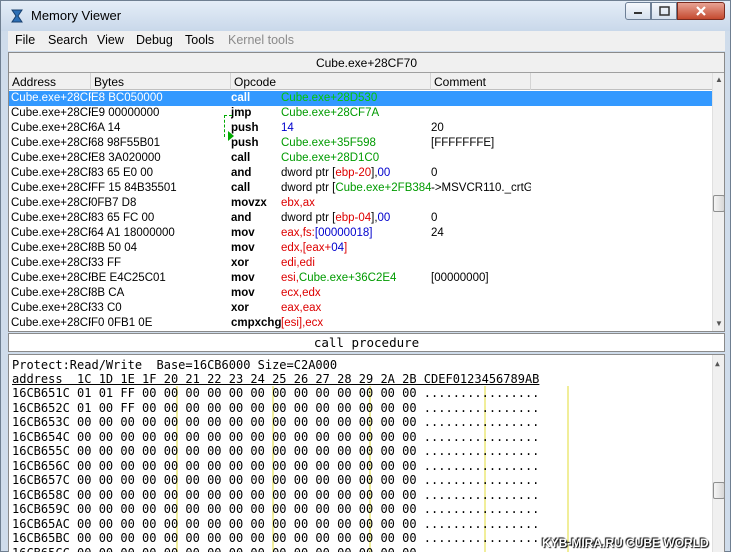 The height and width of the screenshot is (552, 731). Describe the element at coordinates (356, 323) in the screenshot. I see `row-operands: [esi],ecx` at that location.